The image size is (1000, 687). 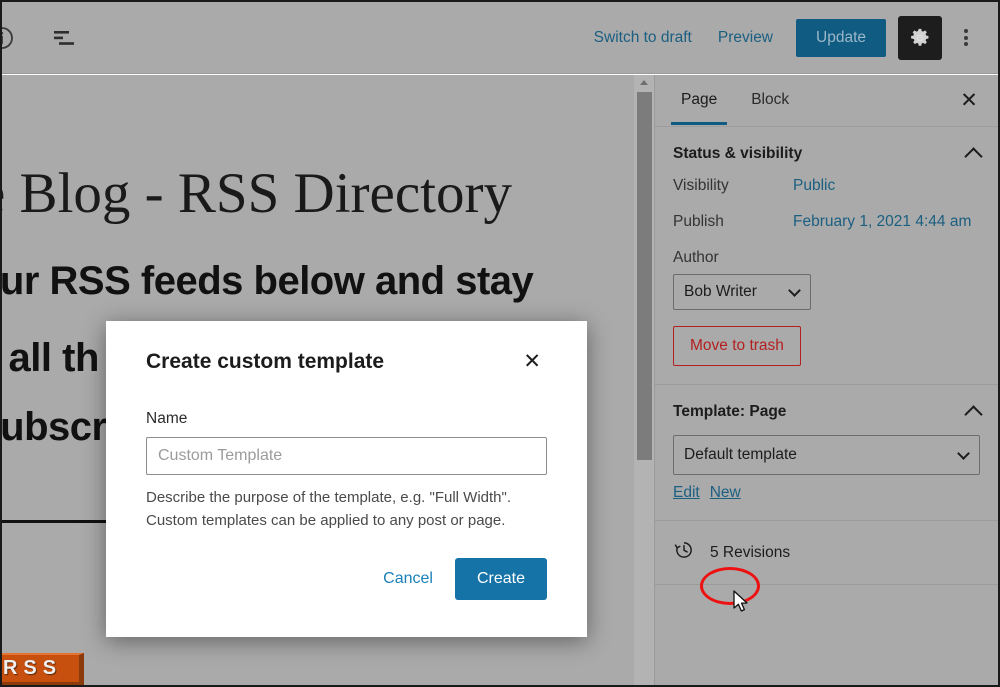 I want to click on preview-button: Preview, so click(x=745, y=38).